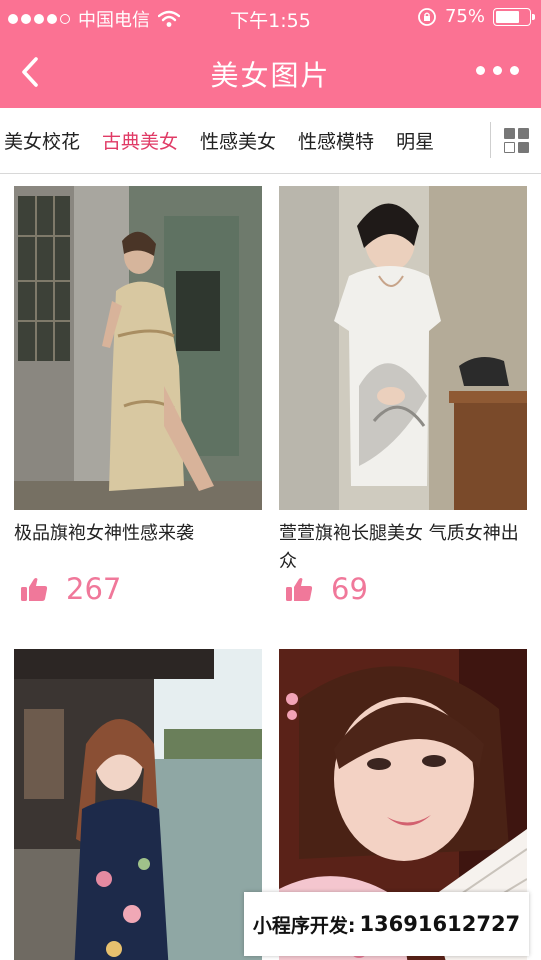 The image size is (541, 960). I want to click on card-title: 萱萱旗袍长腿美女 气质女神出众, so click(399, 547).